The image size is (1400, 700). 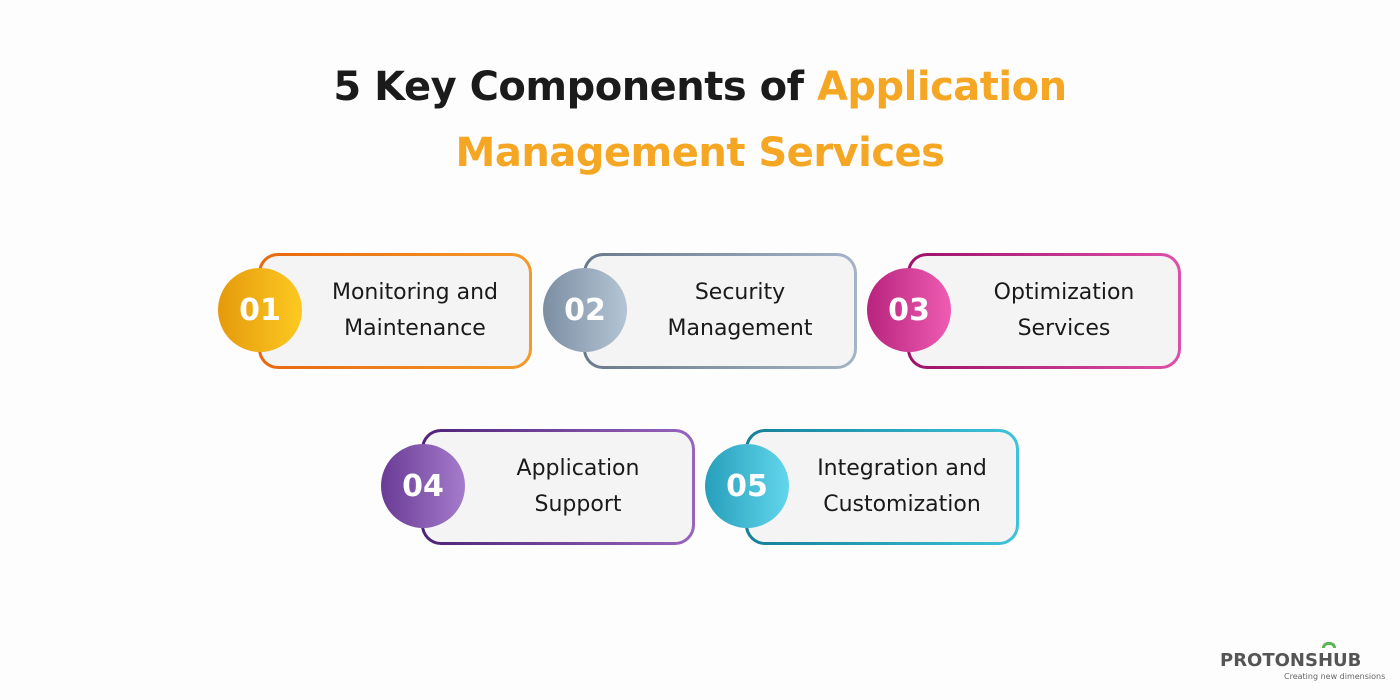 What do you see at coordinates (1329, 645) in the screenshot?
I see `house-roof-icon` at bounding box center [1329, 645].